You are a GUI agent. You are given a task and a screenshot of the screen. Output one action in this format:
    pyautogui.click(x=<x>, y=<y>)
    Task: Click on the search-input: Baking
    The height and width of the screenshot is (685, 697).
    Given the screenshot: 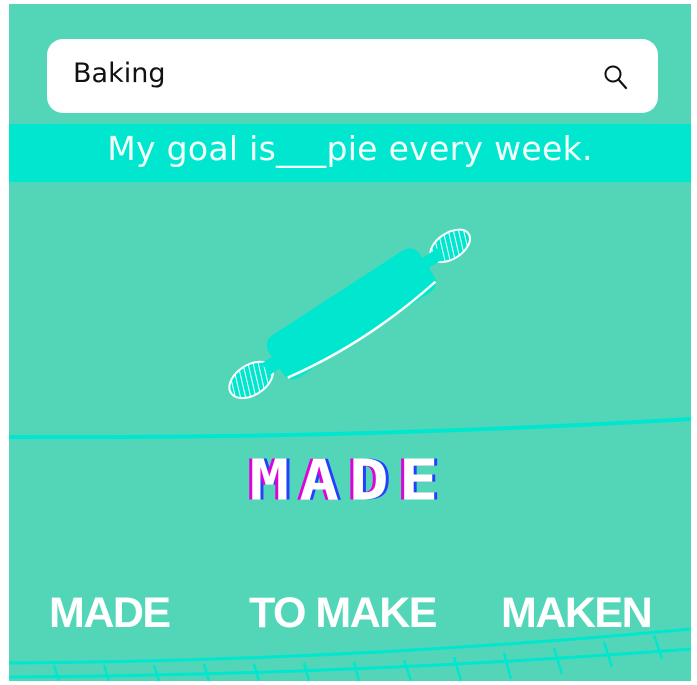 What is the action you would take?
    pyautogui.click(x=119, y=73)
    